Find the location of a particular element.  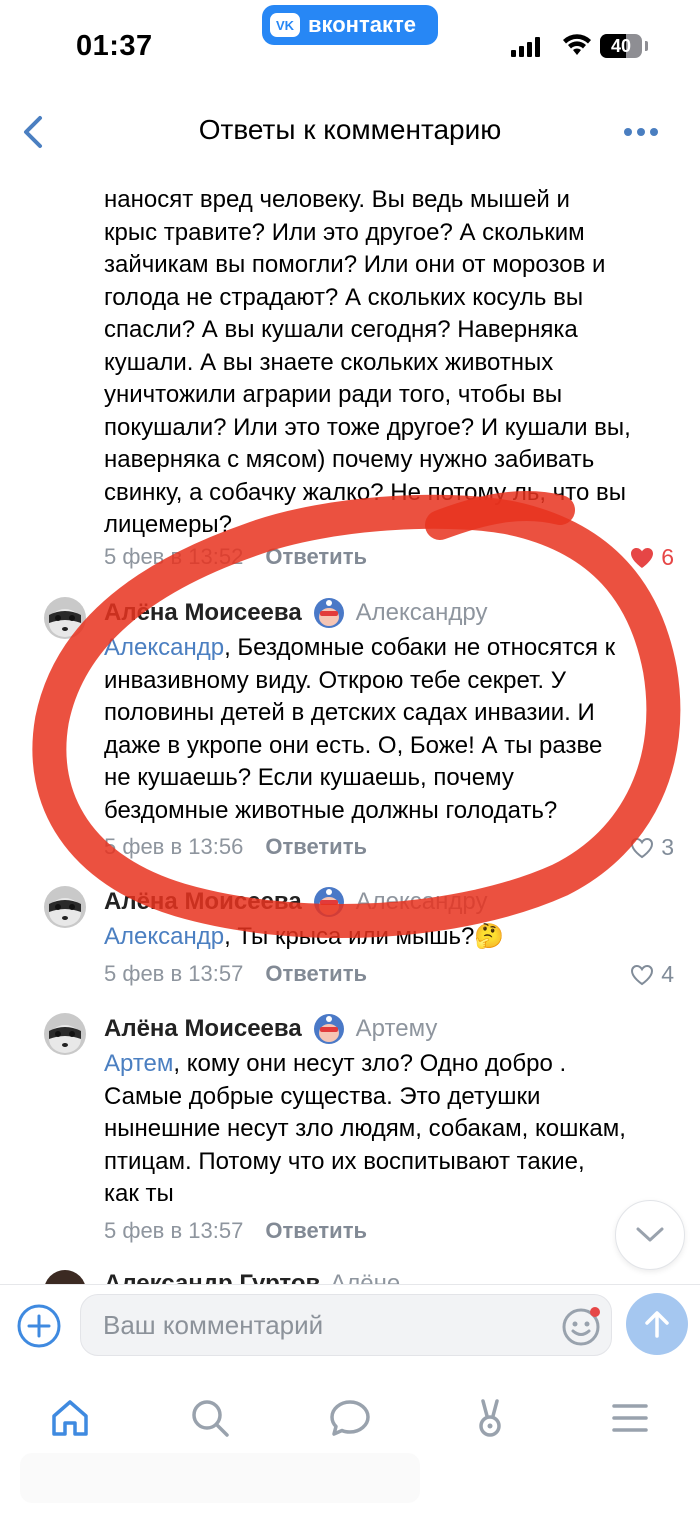

comment-line: , кому они несут зло? Одно добро . is located at coordinates (370, 1063).